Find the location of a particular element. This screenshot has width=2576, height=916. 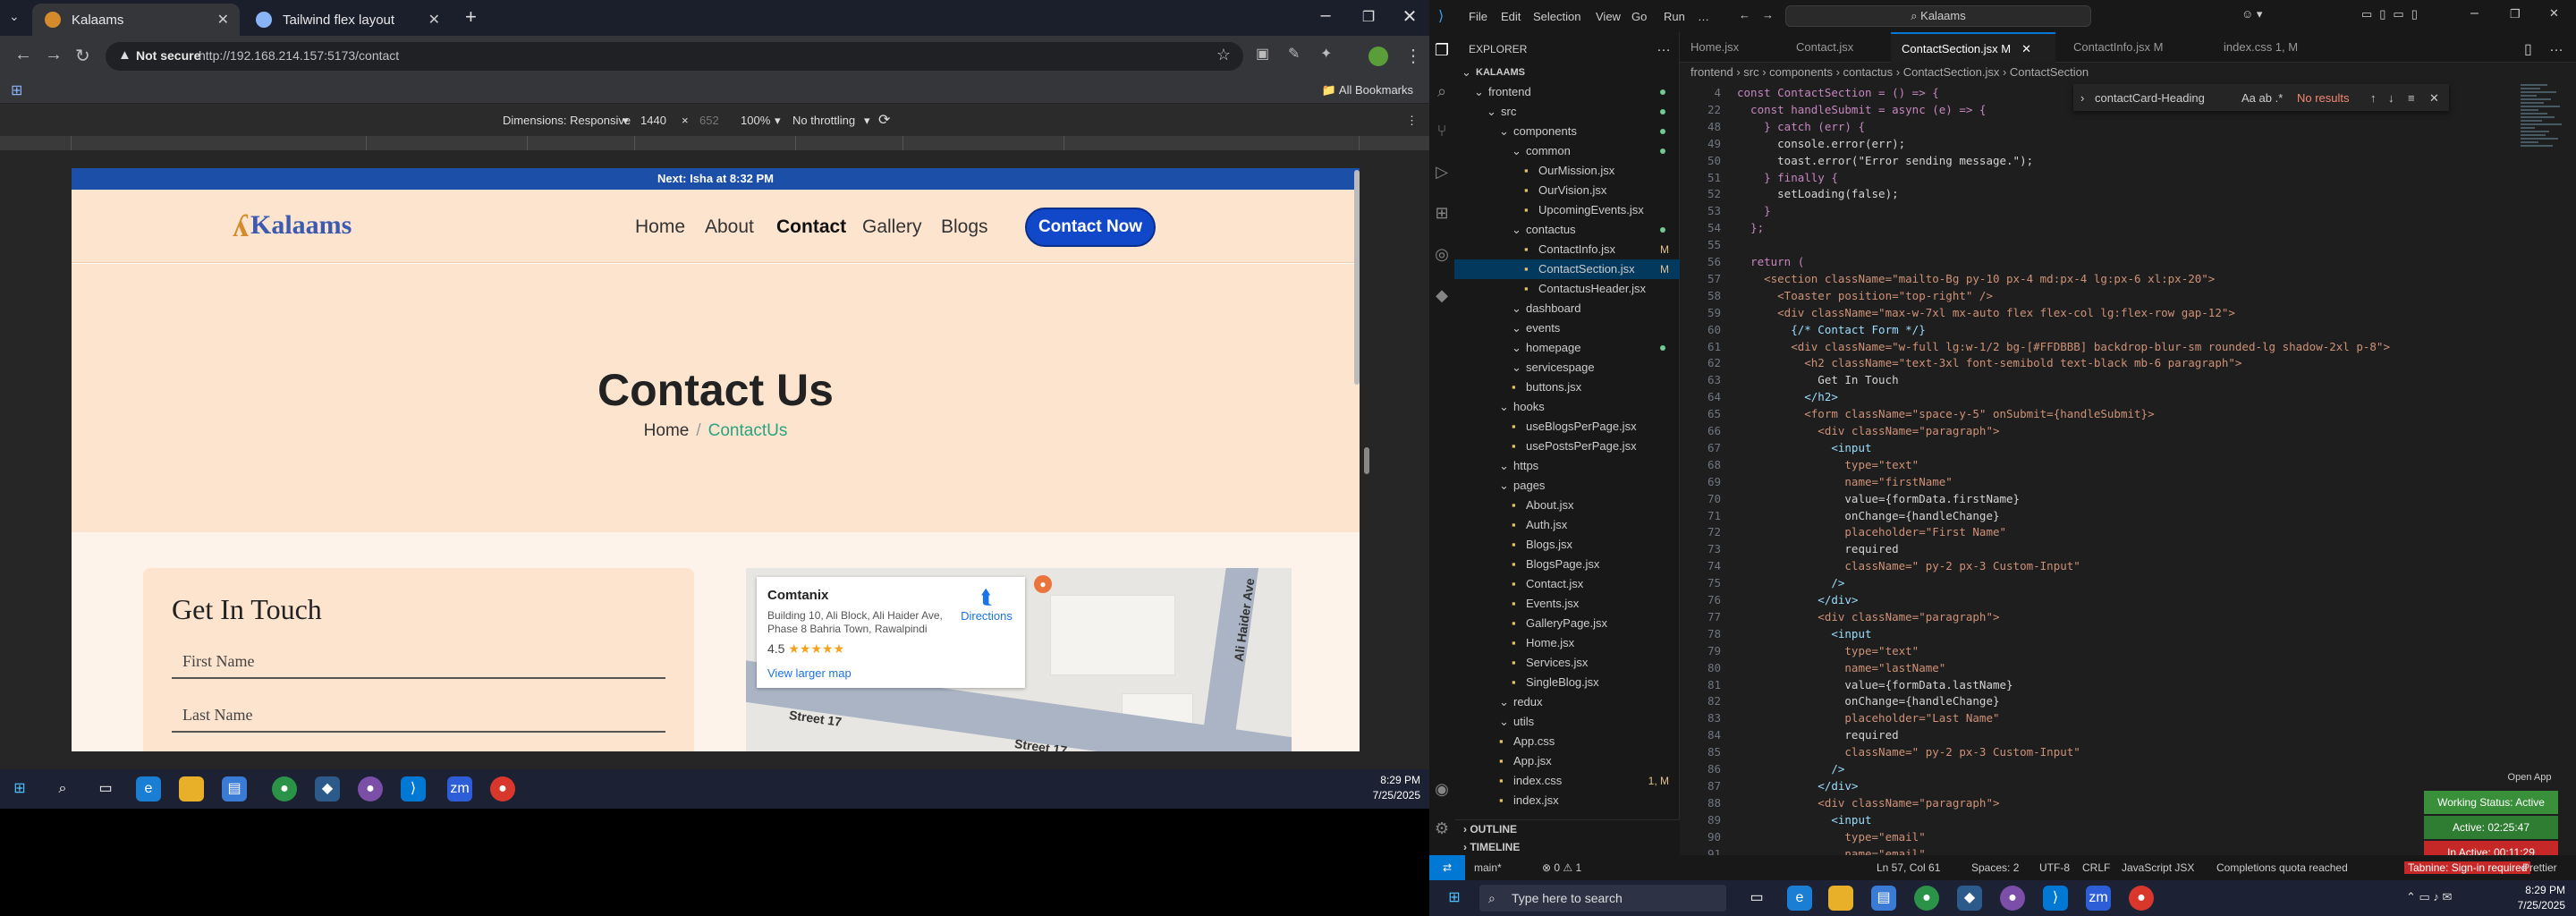

working-status-badge: Working Status: Active is located at coordinates (2491, 802).